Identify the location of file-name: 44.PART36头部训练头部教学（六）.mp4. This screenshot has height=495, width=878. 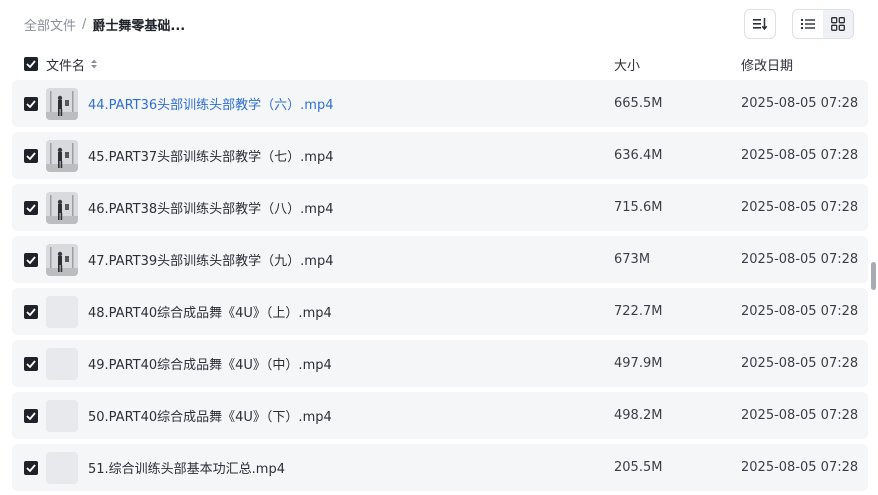
(210, 103).